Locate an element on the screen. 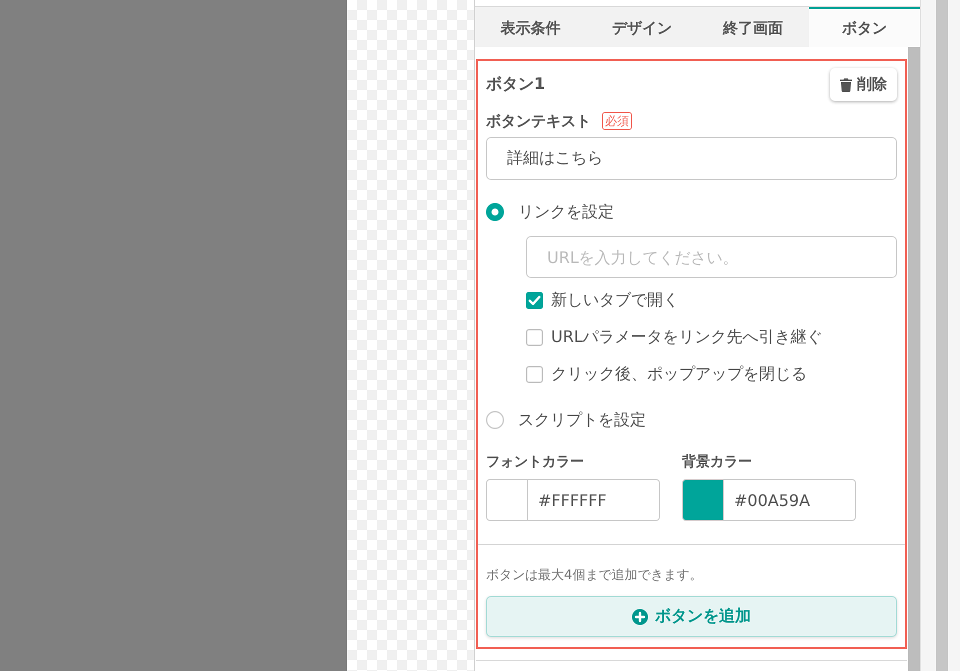 Image resolution: width=960 pixels, height=671 pixels. field-label: ボタンテキスト is located at coordinates (538, 121).